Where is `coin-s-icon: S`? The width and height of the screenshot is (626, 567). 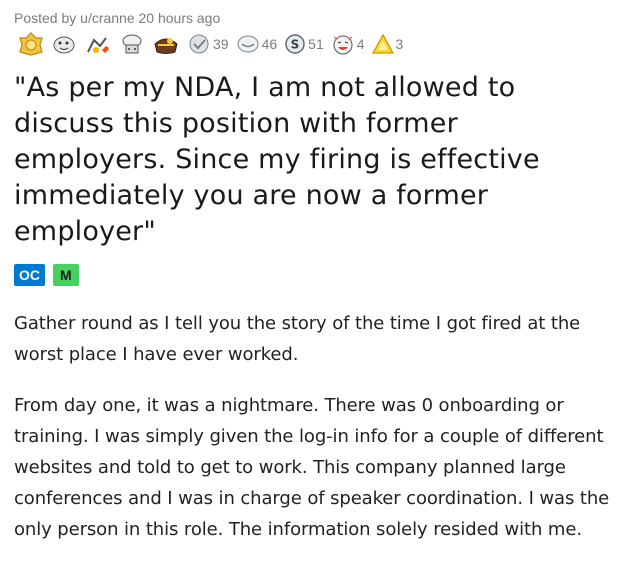
coin-s-icon: S is located at coordinates (295, 44).